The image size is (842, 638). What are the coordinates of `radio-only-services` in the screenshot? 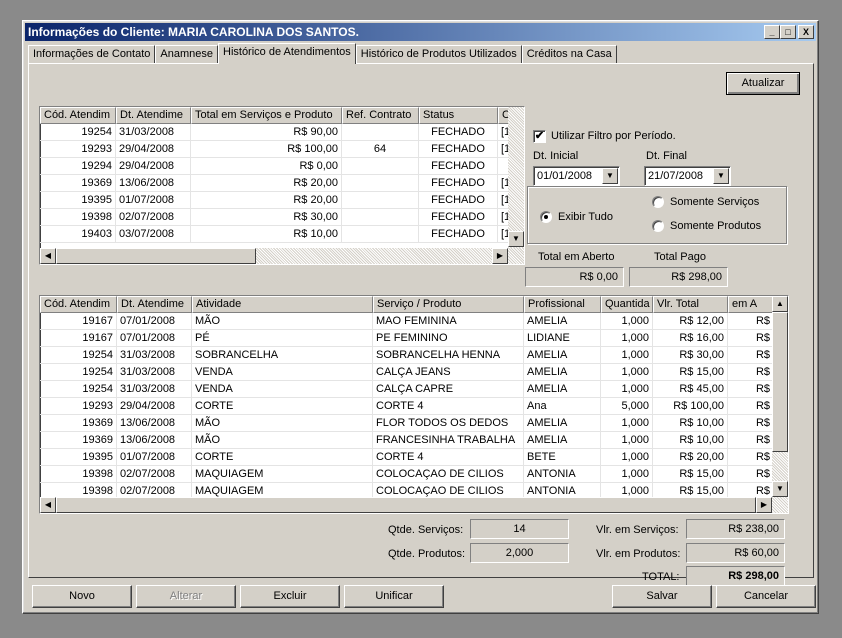 It's located at (658, 202).